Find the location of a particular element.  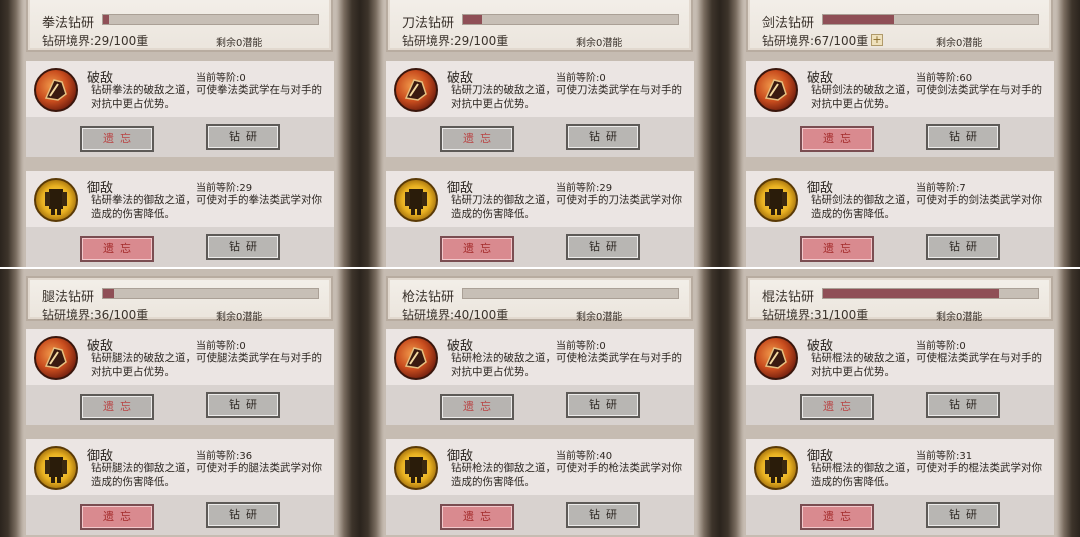

card-description: 钻研拳法的破敌之道，可使拳法类武学在与对手的对抗中更占优势。 is located at coordinates (206, 97).